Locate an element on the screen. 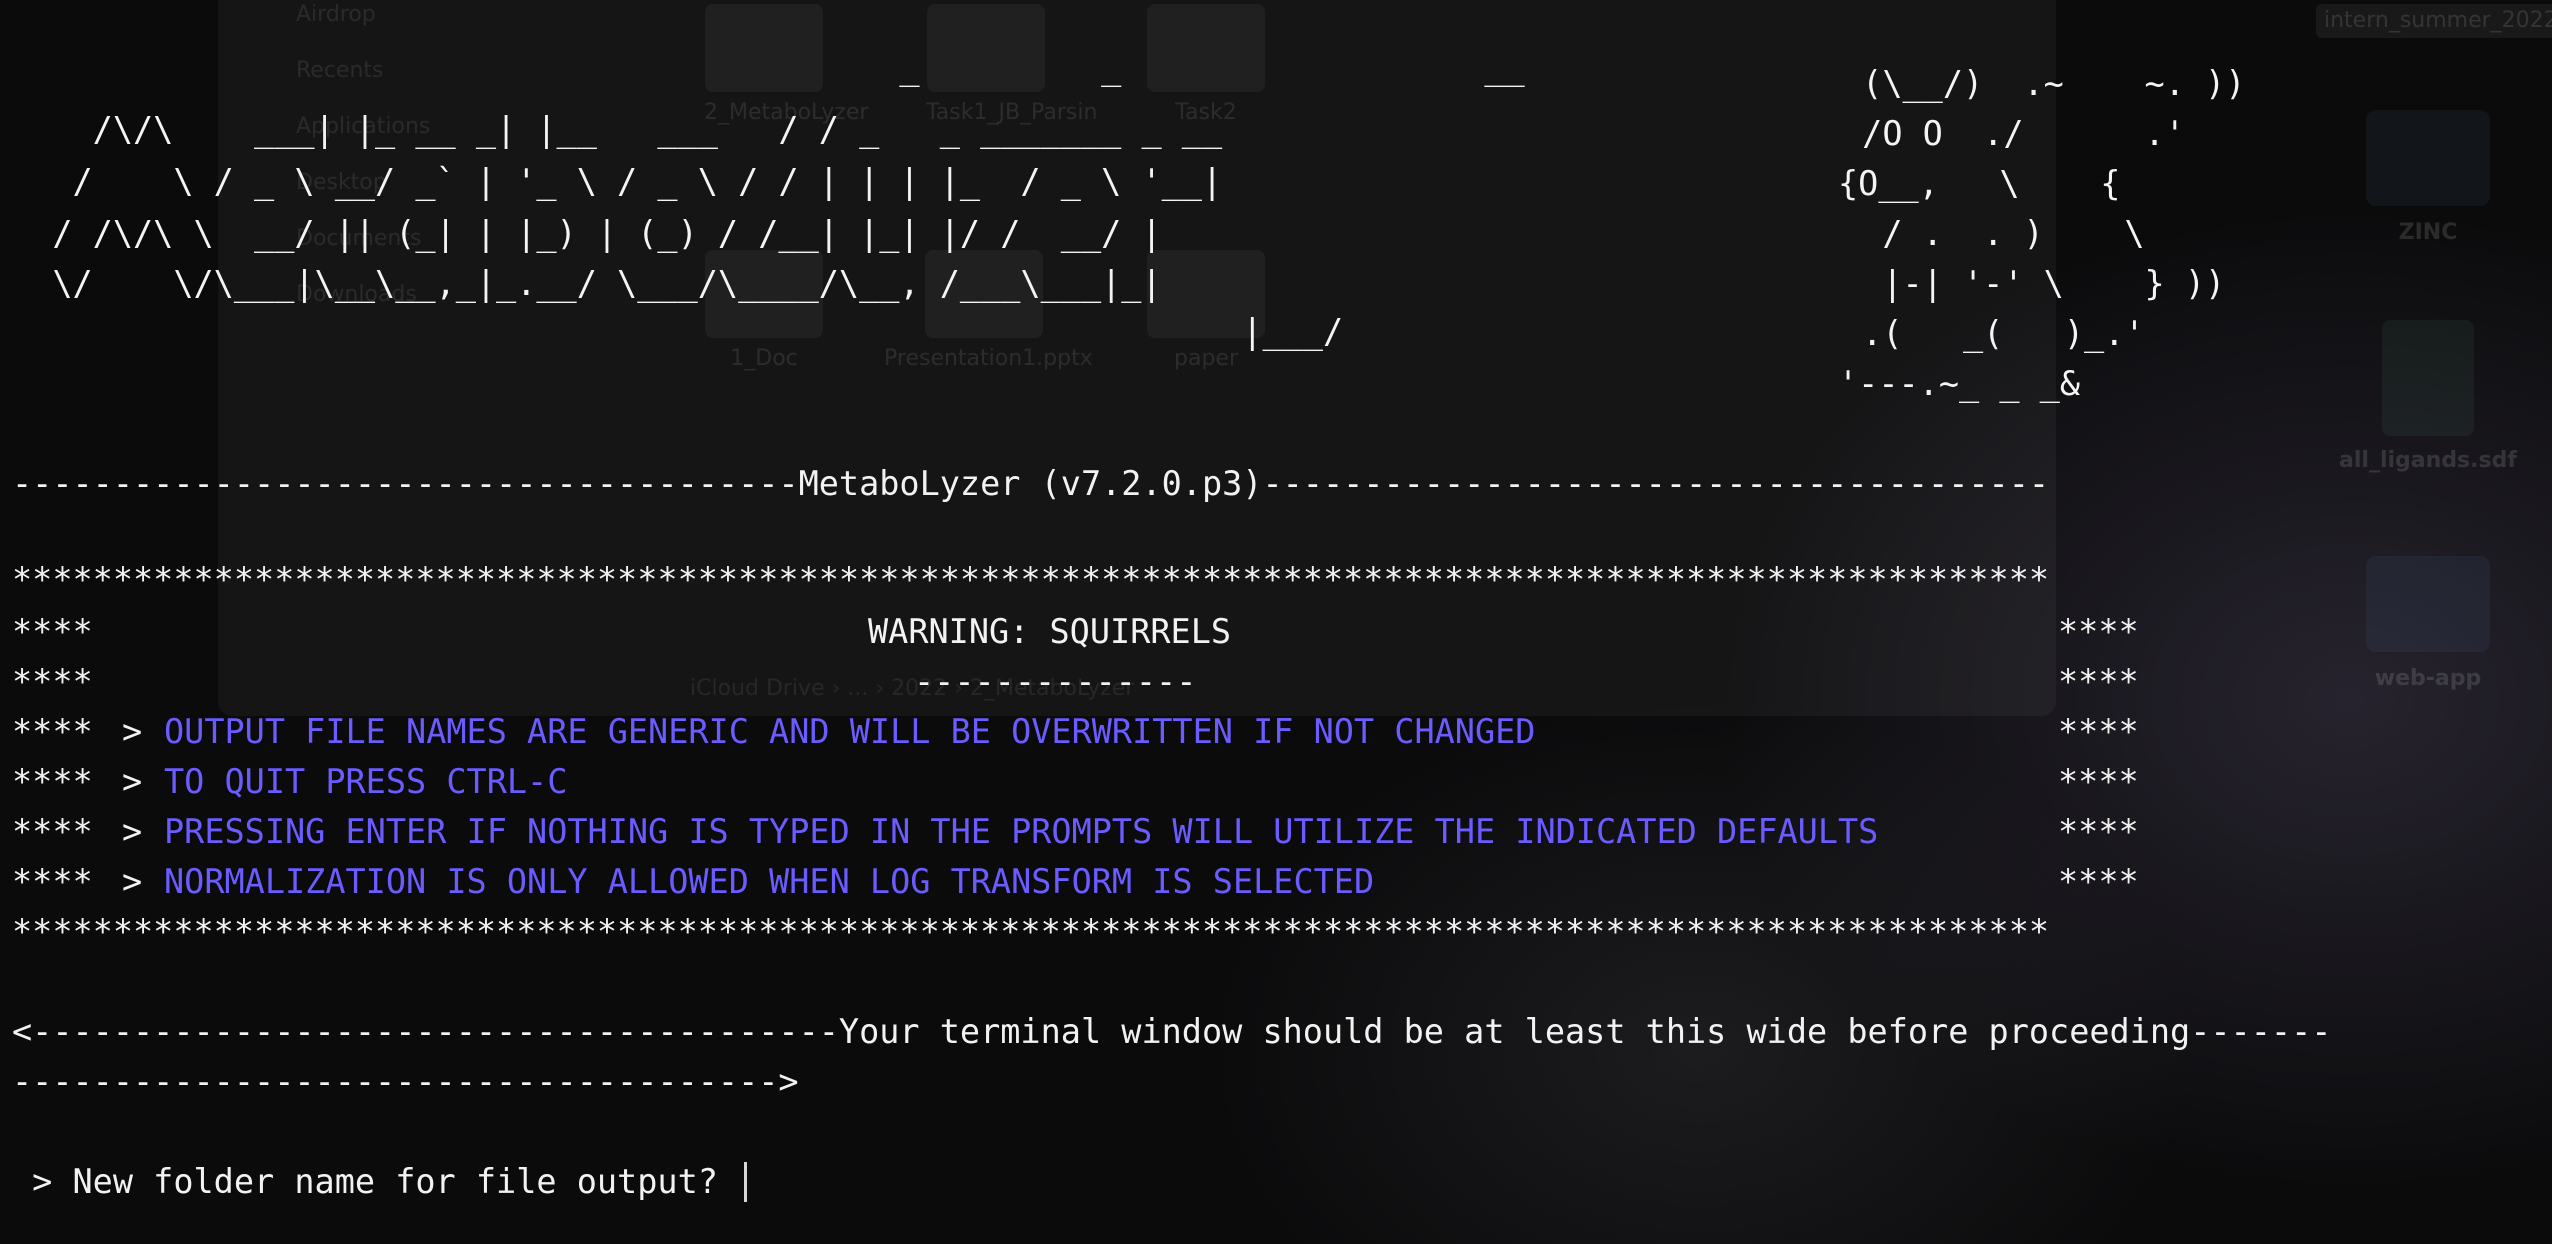 This screenshot has height=1244, width=2552. text-cursor is located at coordinates (746, 1182).